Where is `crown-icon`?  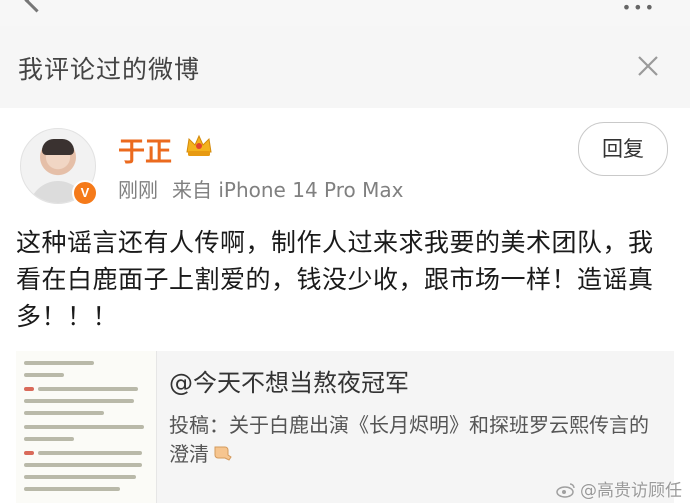 crown-icon is located at coordinates (199, 145).